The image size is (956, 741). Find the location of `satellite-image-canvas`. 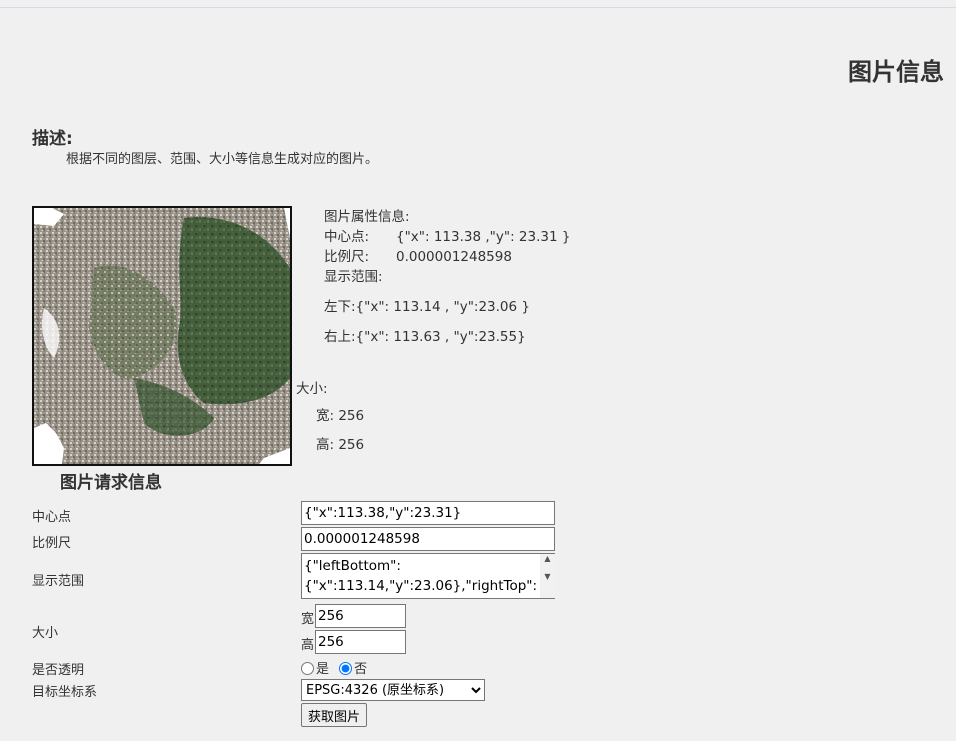

satellite-image-canvas is located at coordinates (162, 336).